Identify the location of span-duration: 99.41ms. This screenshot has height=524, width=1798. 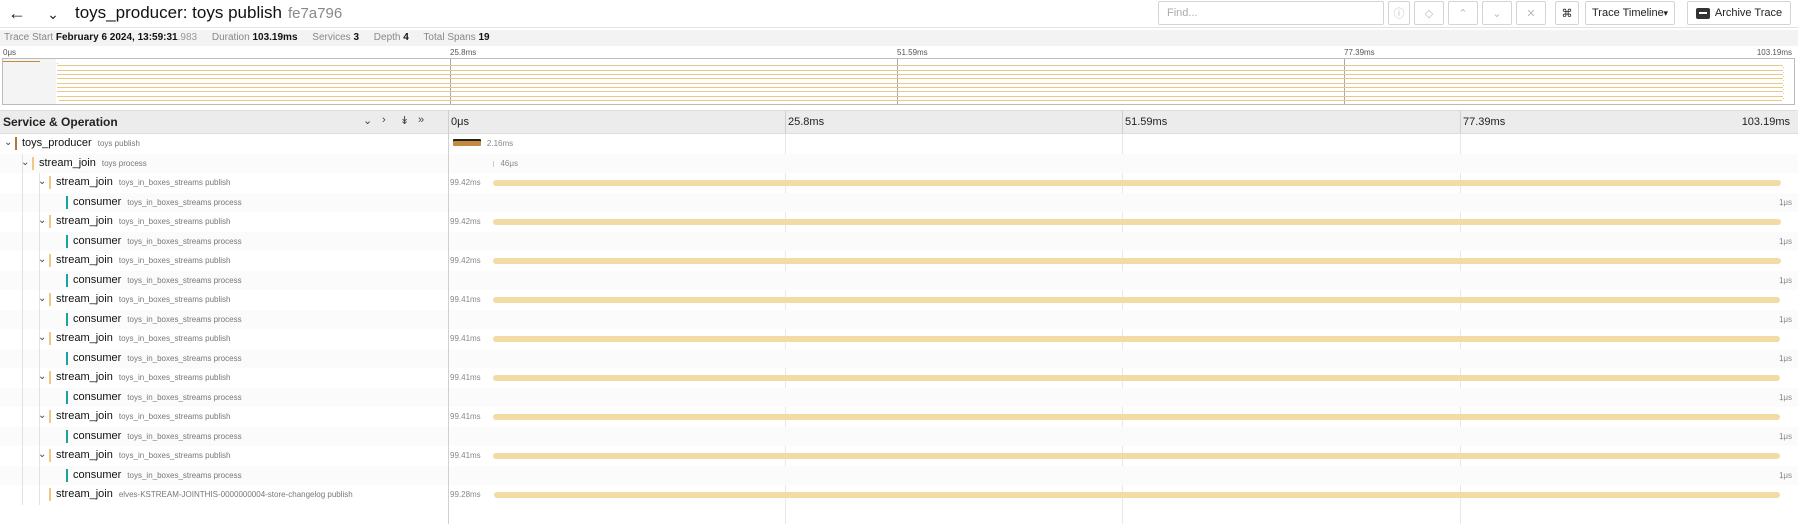
(465, 455).